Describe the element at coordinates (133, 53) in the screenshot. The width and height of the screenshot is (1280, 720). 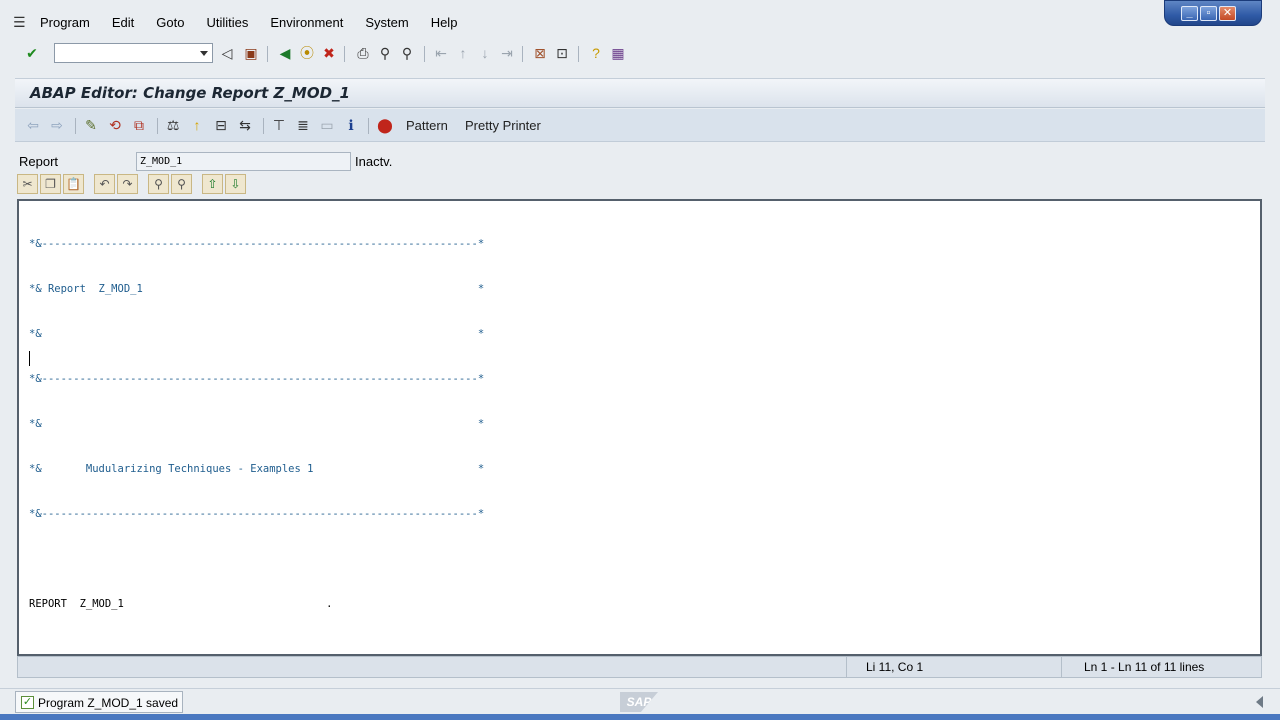
I see `command-field` at that location.